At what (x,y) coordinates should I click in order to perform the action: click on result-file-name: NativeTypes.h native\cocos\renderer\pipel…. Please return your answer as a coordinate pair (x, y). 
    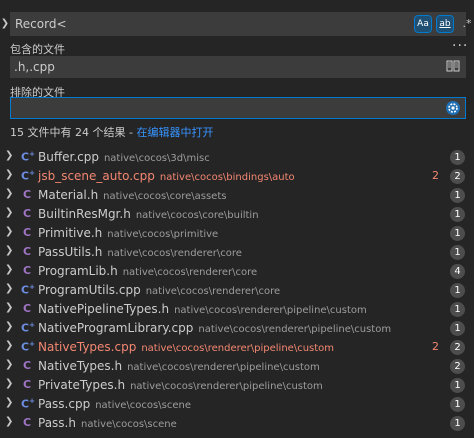
    Looking at the image, I should click on (179, 366).